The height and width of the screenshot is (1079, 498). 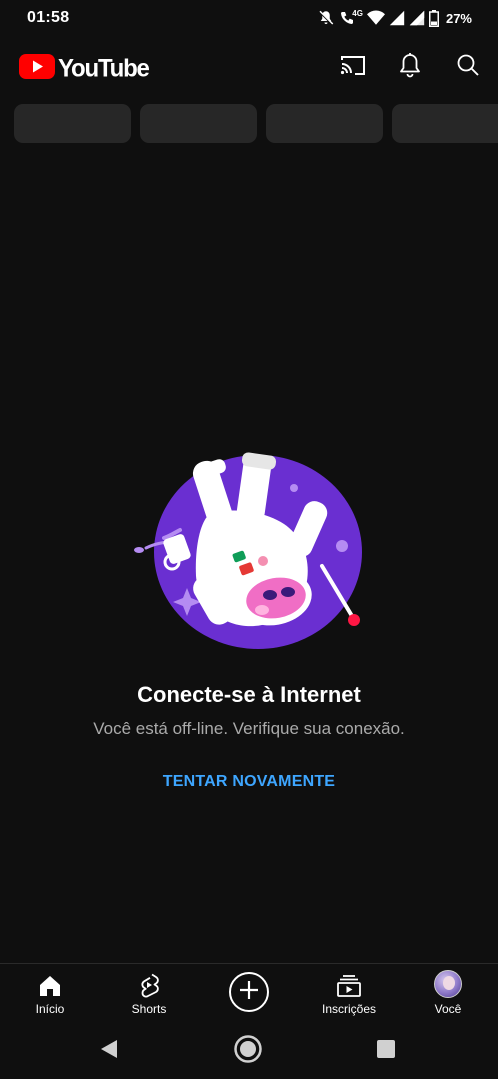 I want to click on status-time: 01:58, so click(x=48, y=17).